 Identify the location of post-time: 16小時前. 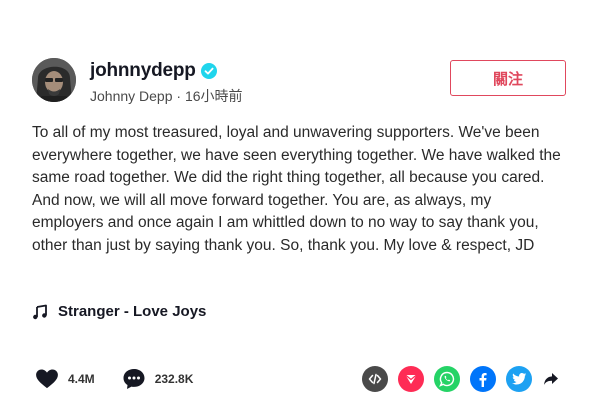
(213, 96).